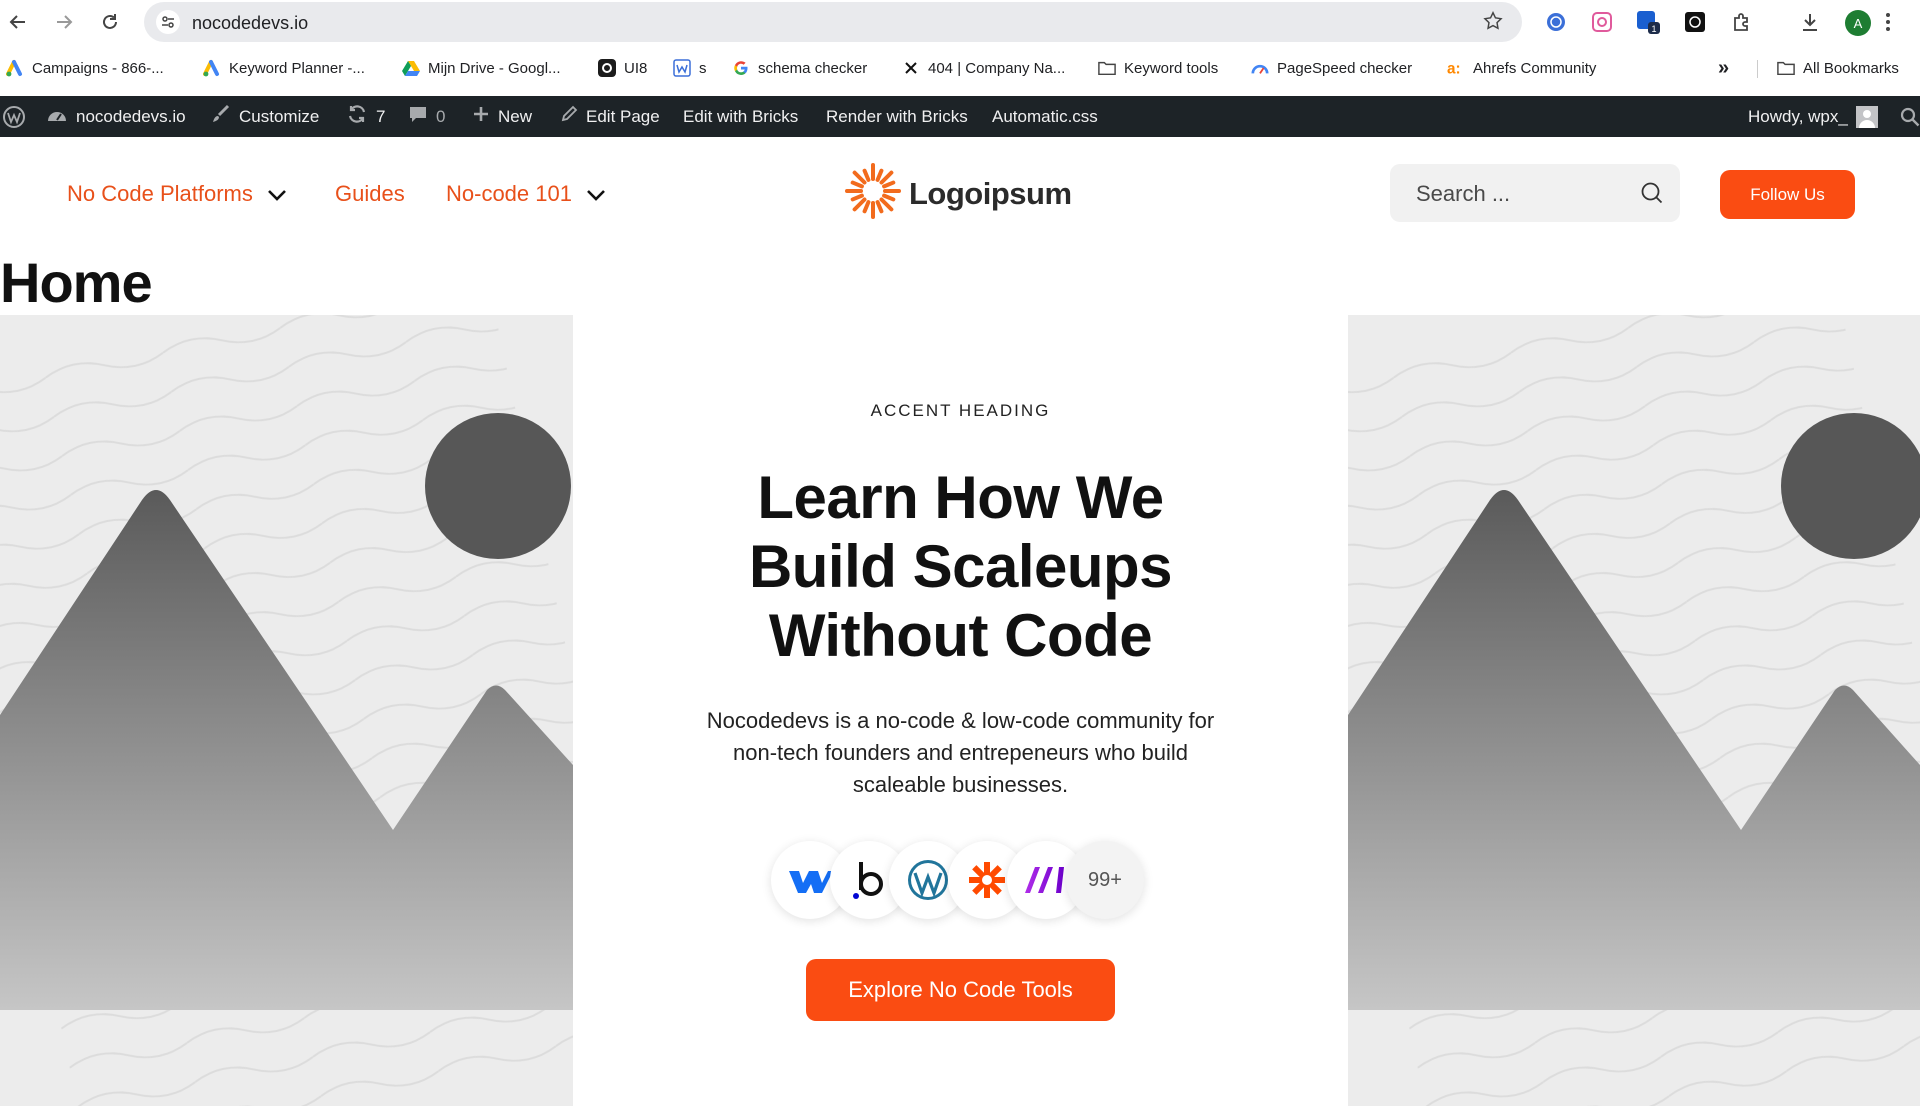  Describe the element at coordinates (1648, 22) in the screenshot. I see `tabs-extension-icon: 1` at that location.